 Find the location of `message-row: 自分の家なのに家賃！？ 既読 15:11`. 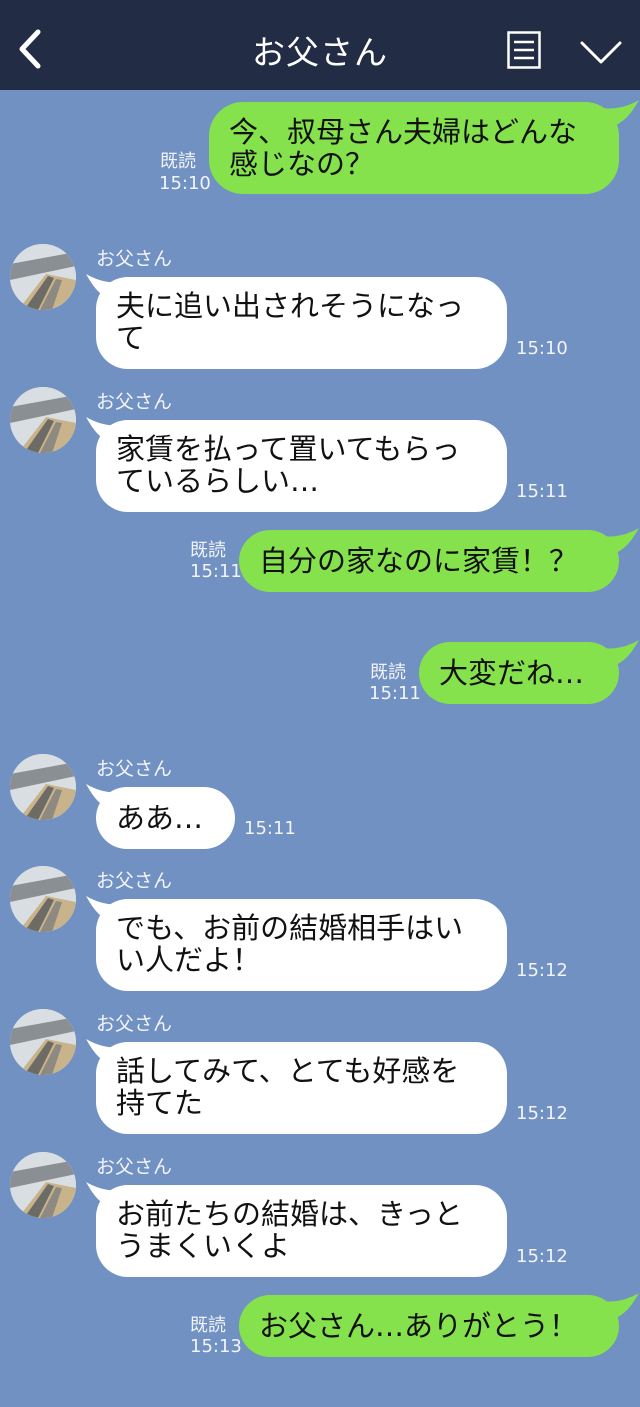

message-row: 自分の家なのに家賃！？ 既読 15:11 is located at coordinates (320, 560).